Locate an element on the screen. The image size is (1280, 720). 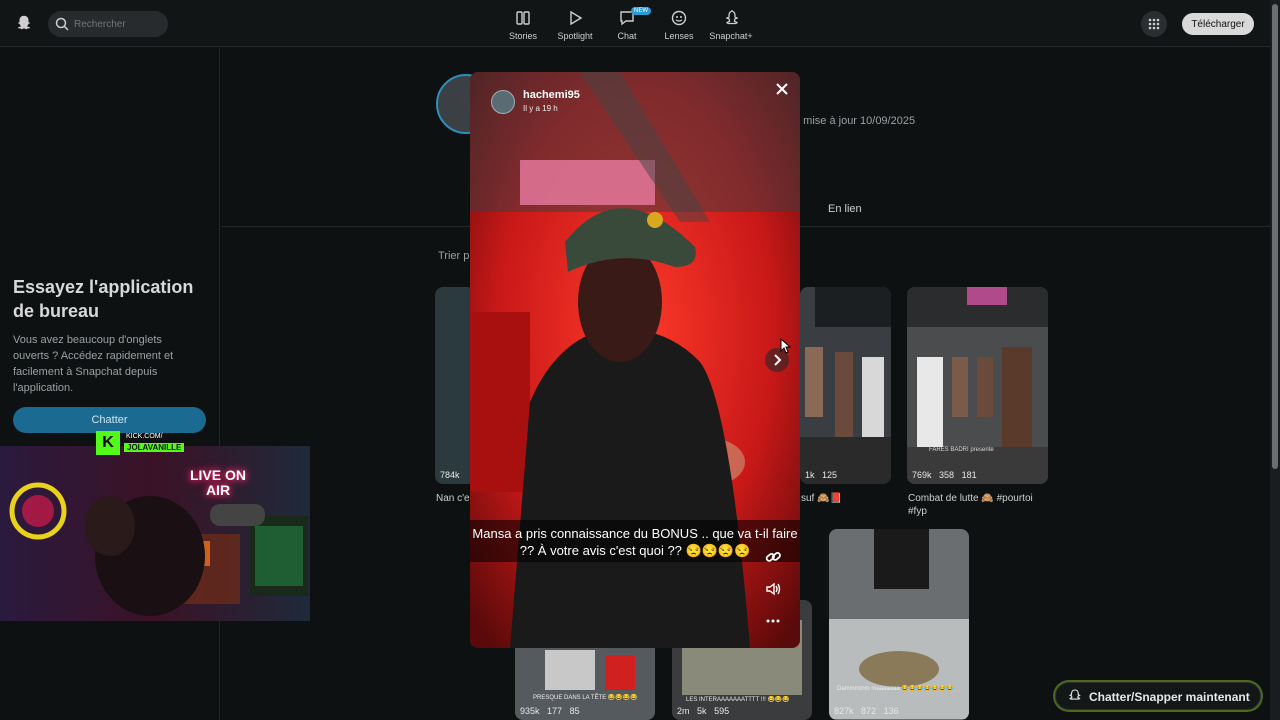
nav-stories: Stories is located at coordinates (523, 25).